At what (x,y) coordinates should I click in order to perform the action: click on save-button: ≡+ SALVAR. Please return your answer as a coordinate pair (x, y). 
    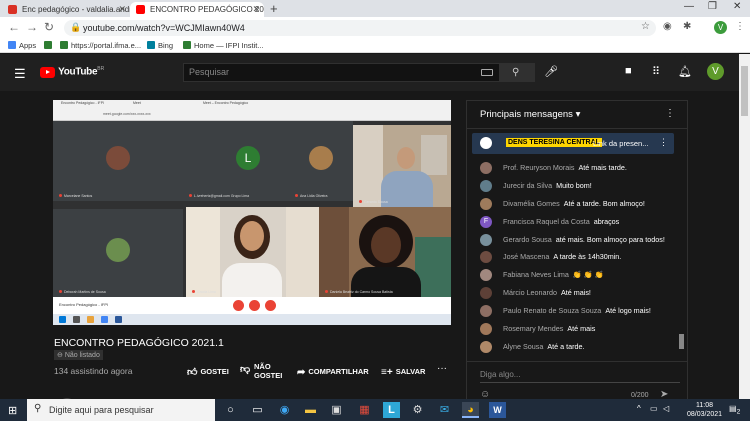
    Looking at the image, I should click on (403, 372).